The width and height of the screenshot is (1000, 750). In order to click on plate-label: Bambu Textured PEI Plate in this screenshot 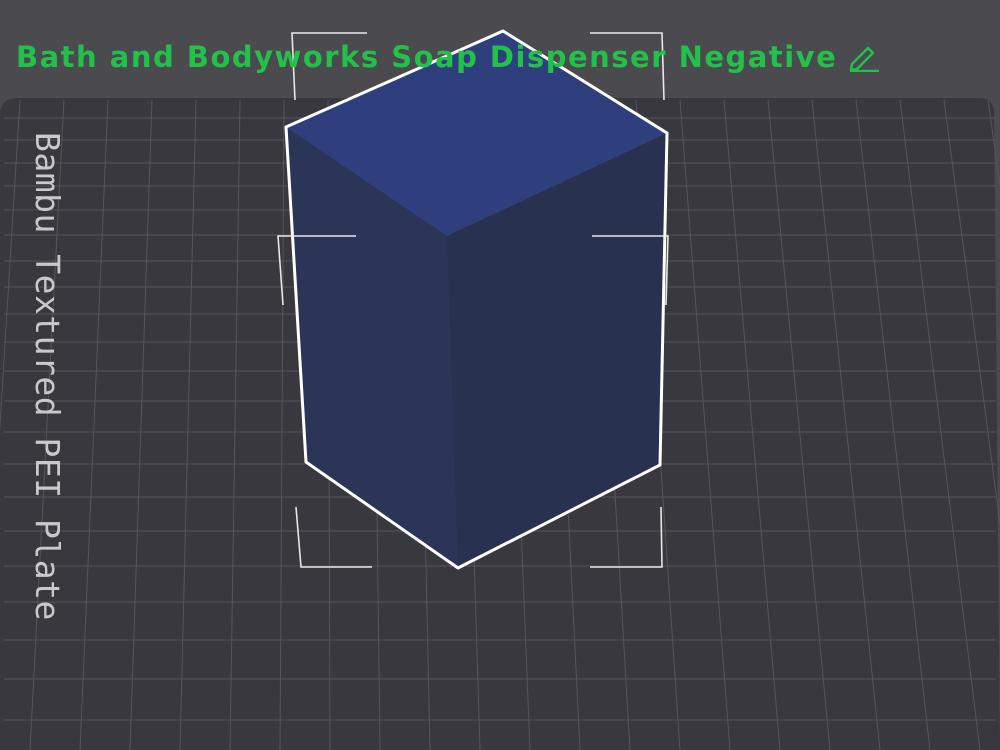, I will do `click(47, 376)`.